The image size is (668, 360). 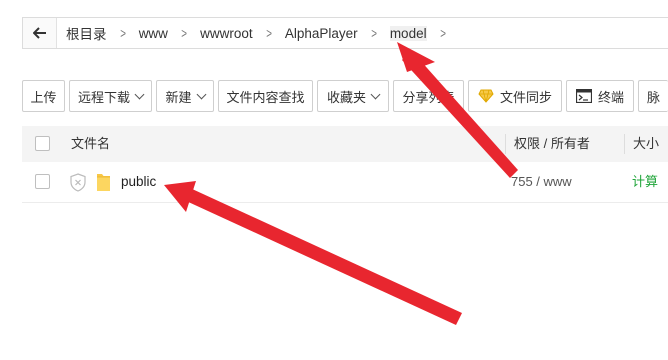 I want to click on terminal-button: 终端, so click(x=600, y=96).